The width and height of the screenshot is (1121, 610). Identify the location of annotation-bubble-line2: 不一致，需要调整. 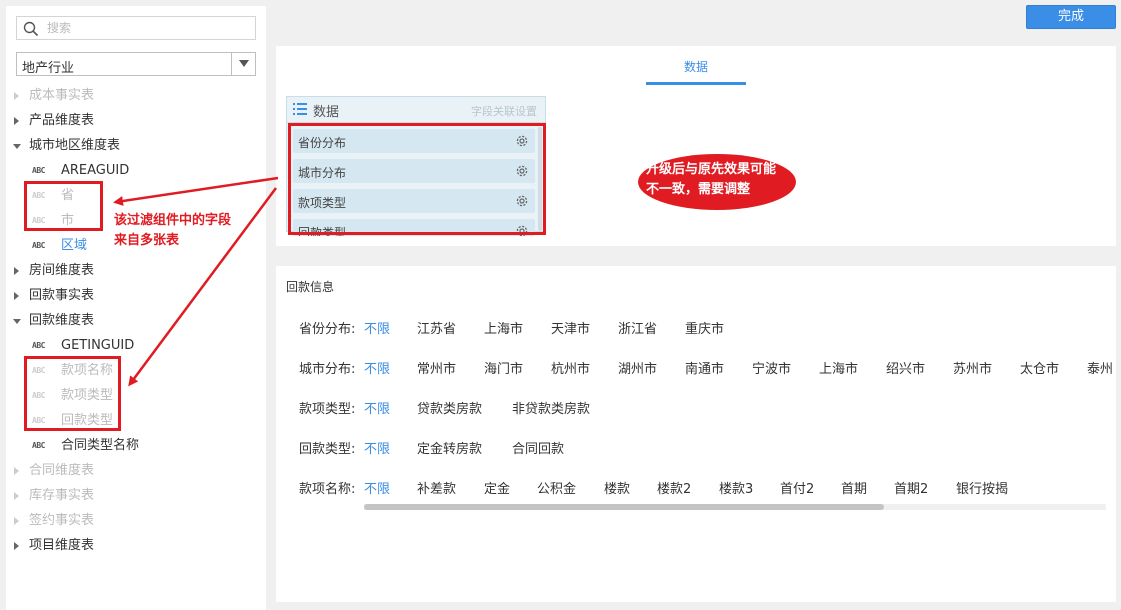
(698, 189).